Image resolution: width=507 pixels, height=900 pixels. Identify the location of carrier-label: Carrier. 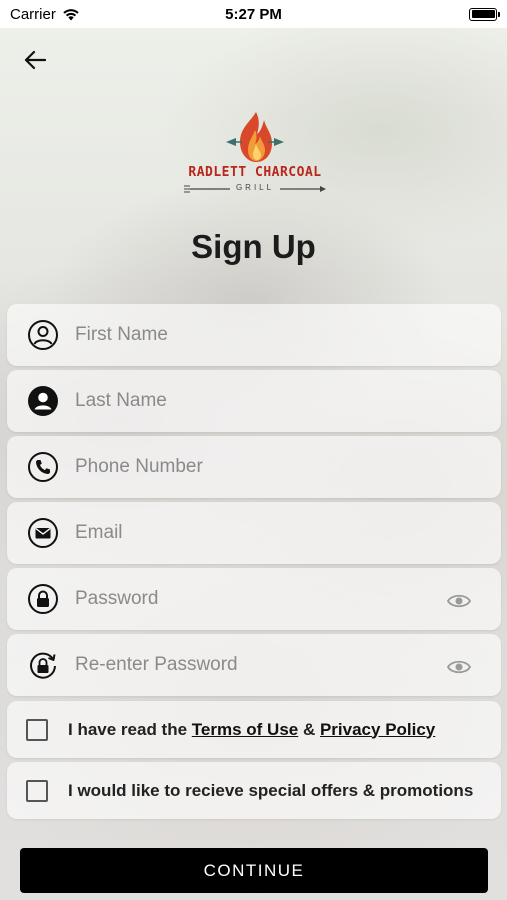
(33, 14).